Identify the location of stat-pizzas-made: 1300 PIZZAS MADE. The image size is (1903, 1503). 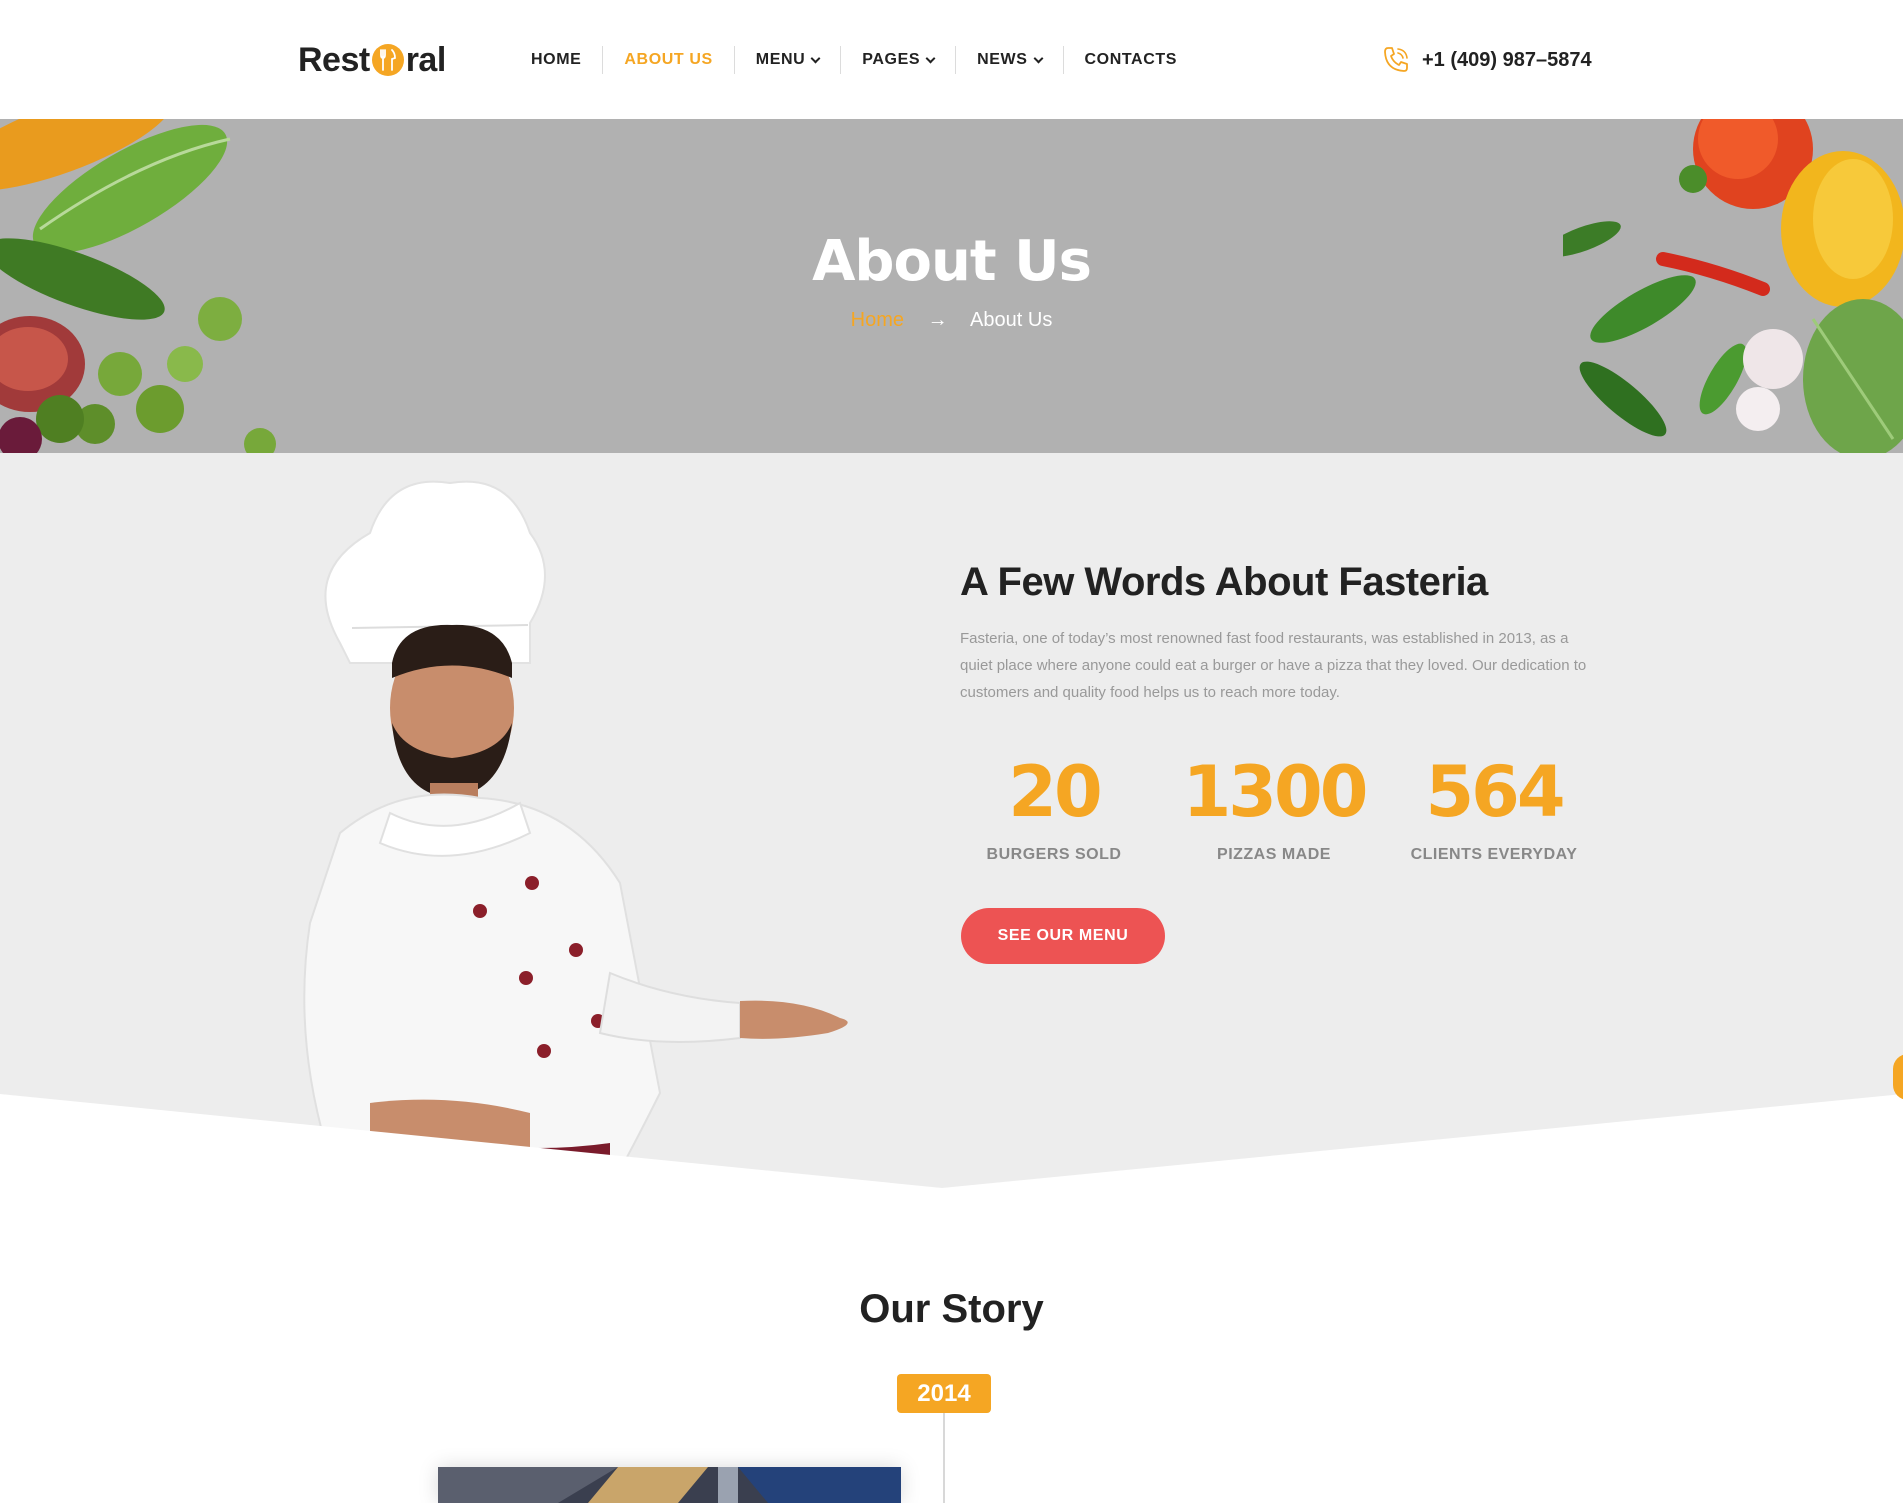
(1274, 808).